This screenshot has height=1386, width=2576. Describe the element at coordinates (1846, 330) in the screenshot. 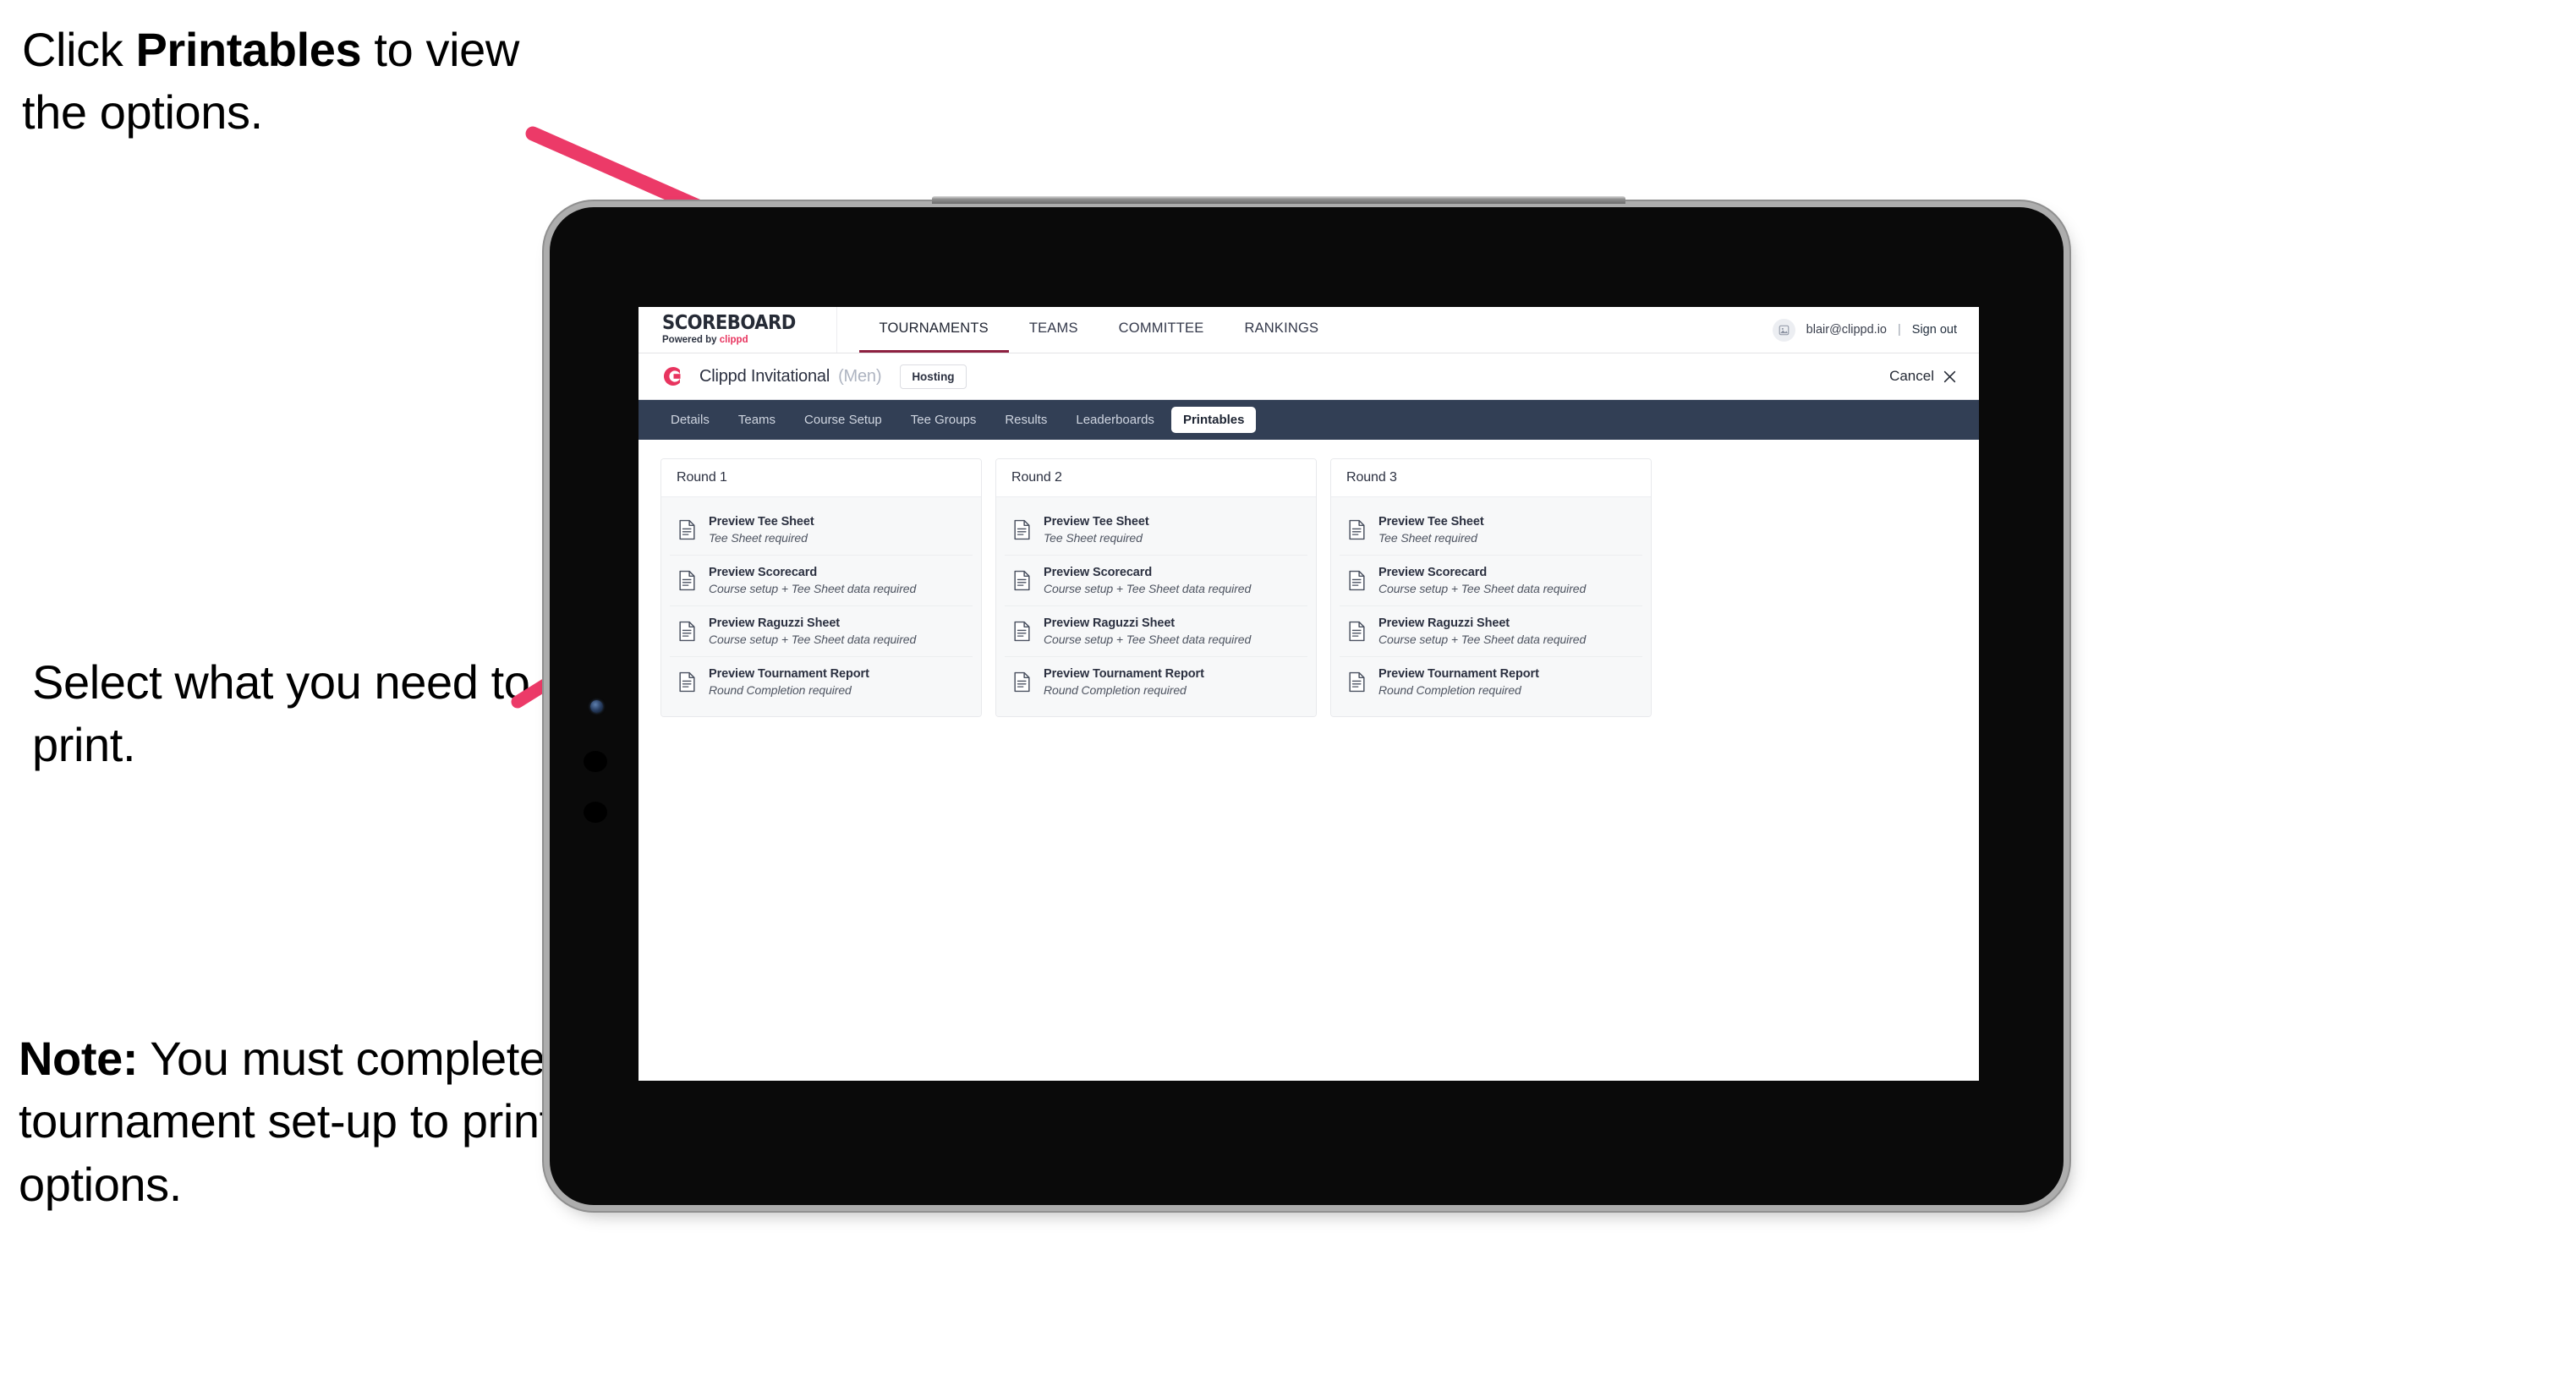

I see `user-email: blair@clippd.io` at that location.